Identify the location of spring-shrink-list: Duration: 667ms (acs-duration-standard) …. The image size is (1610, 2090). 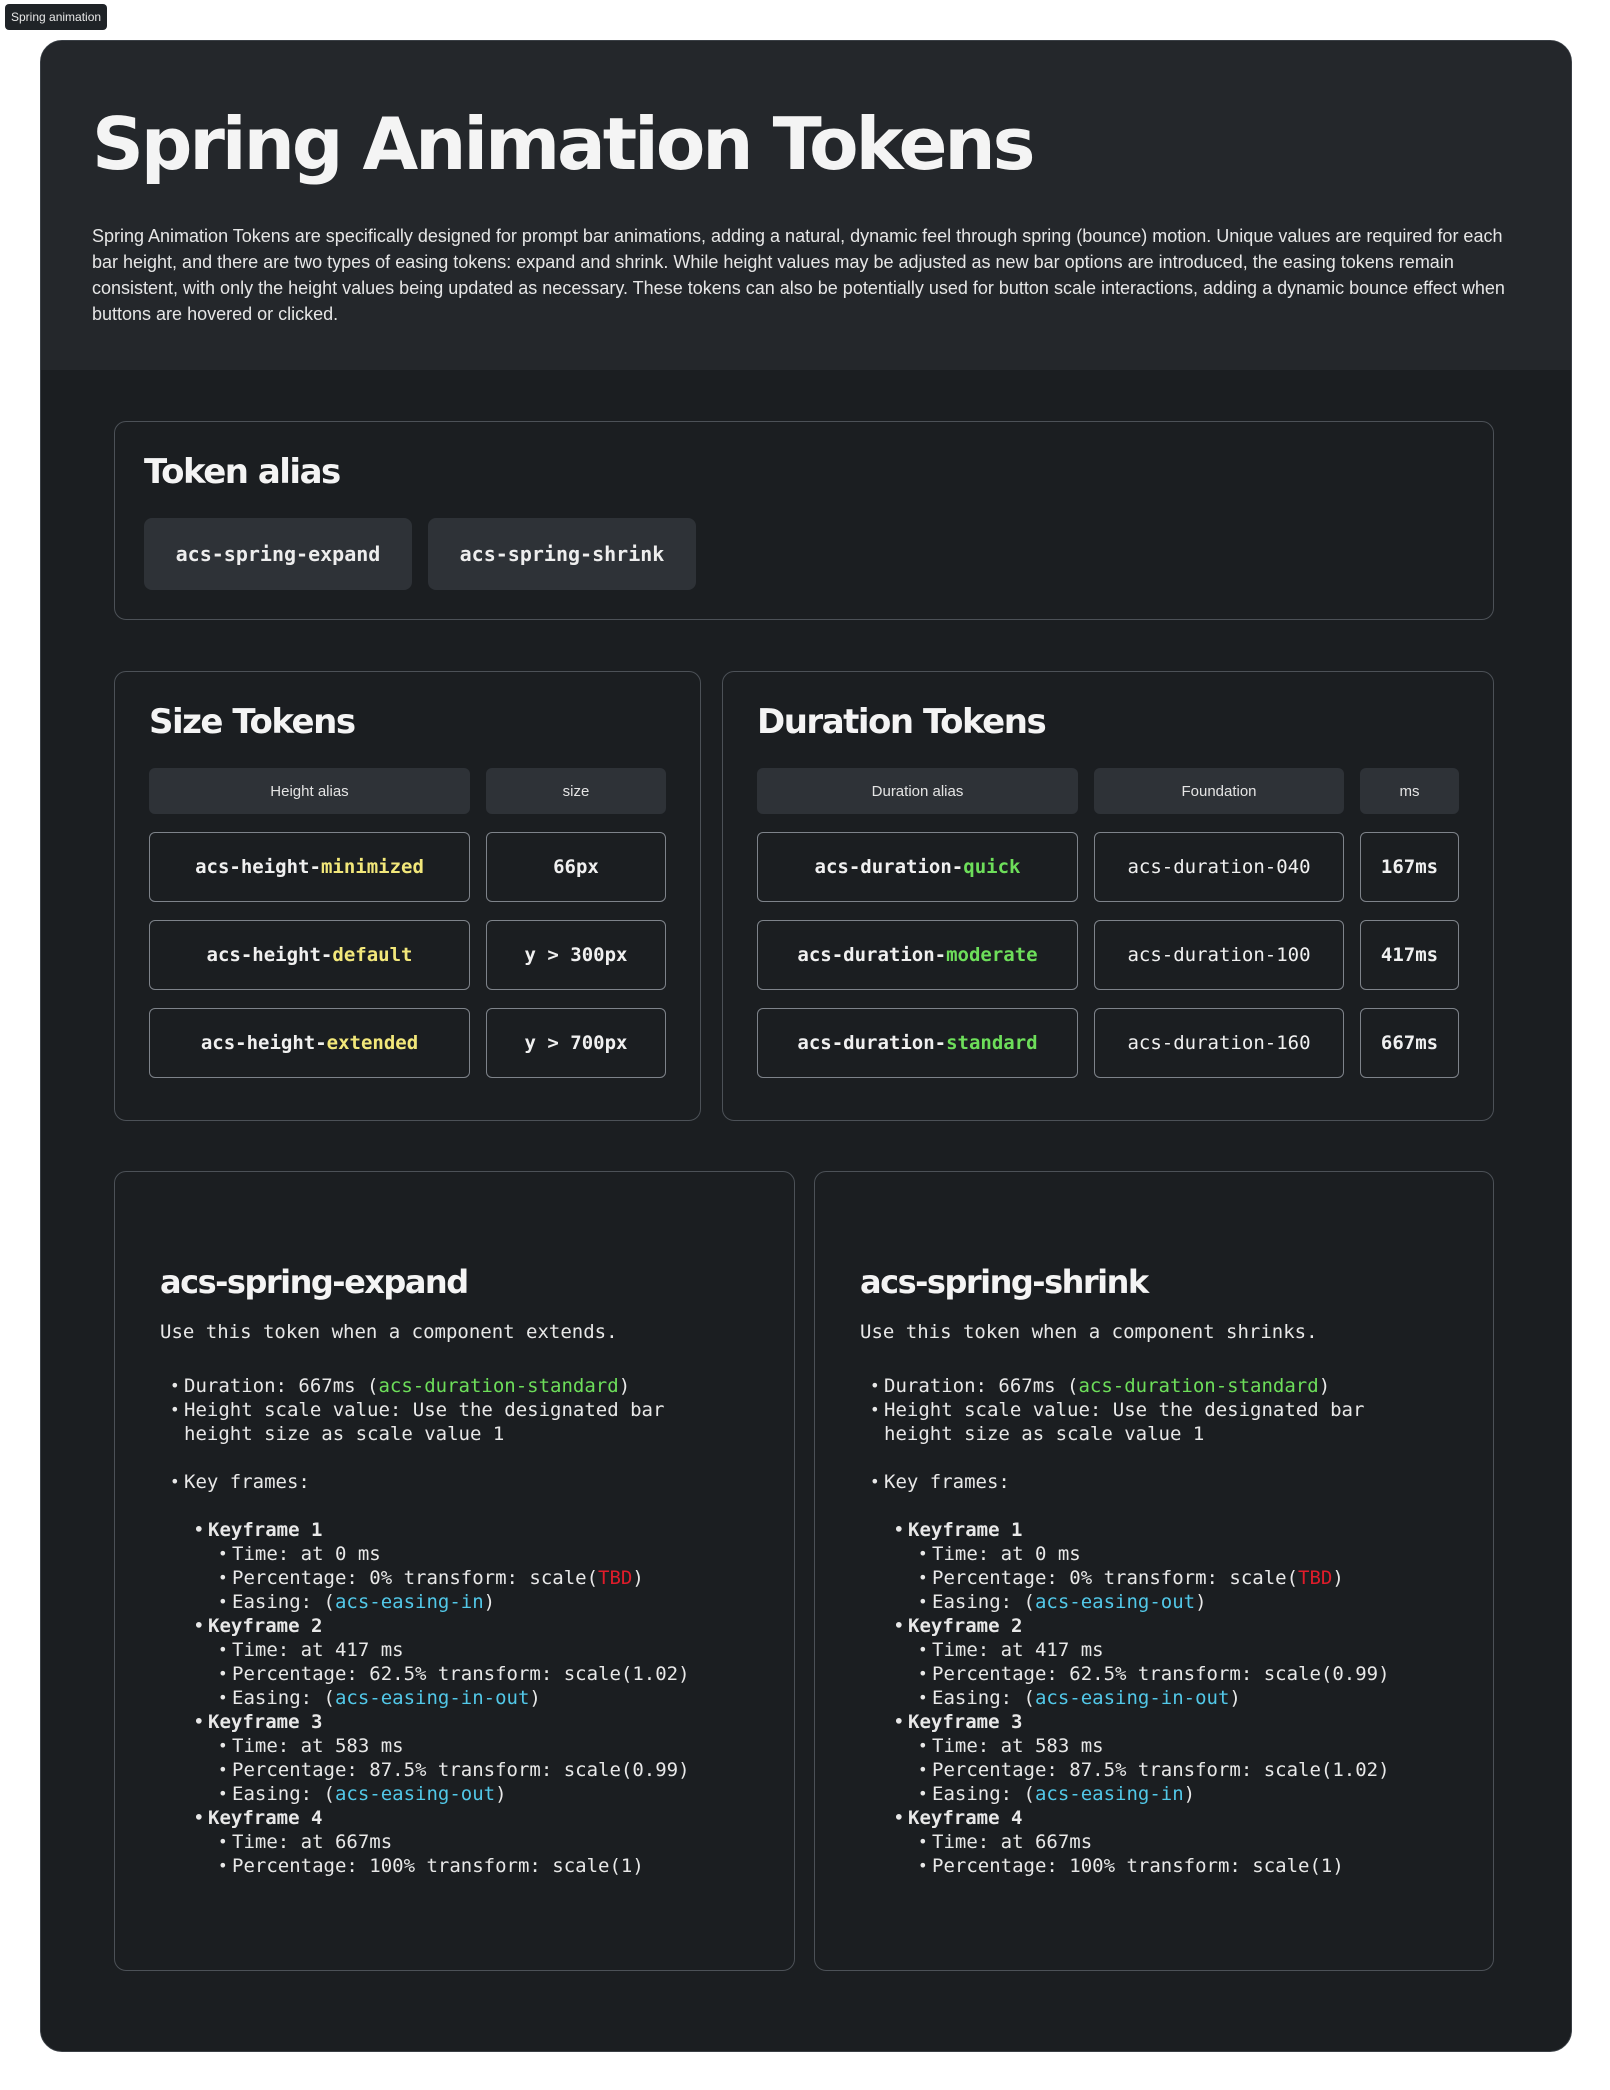
(1166, 1410).